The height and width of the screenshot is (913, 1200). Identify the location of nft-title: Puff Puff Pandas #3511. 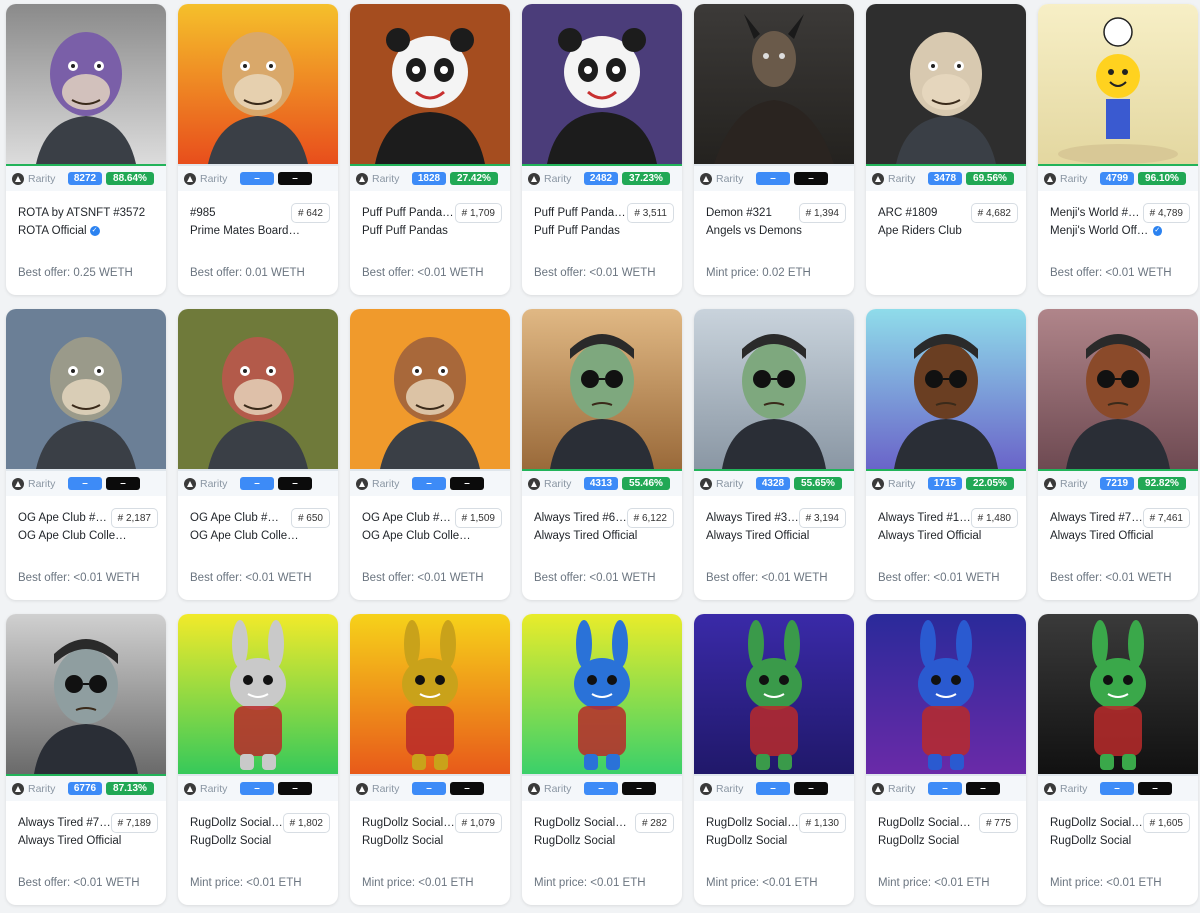
(581, 213).